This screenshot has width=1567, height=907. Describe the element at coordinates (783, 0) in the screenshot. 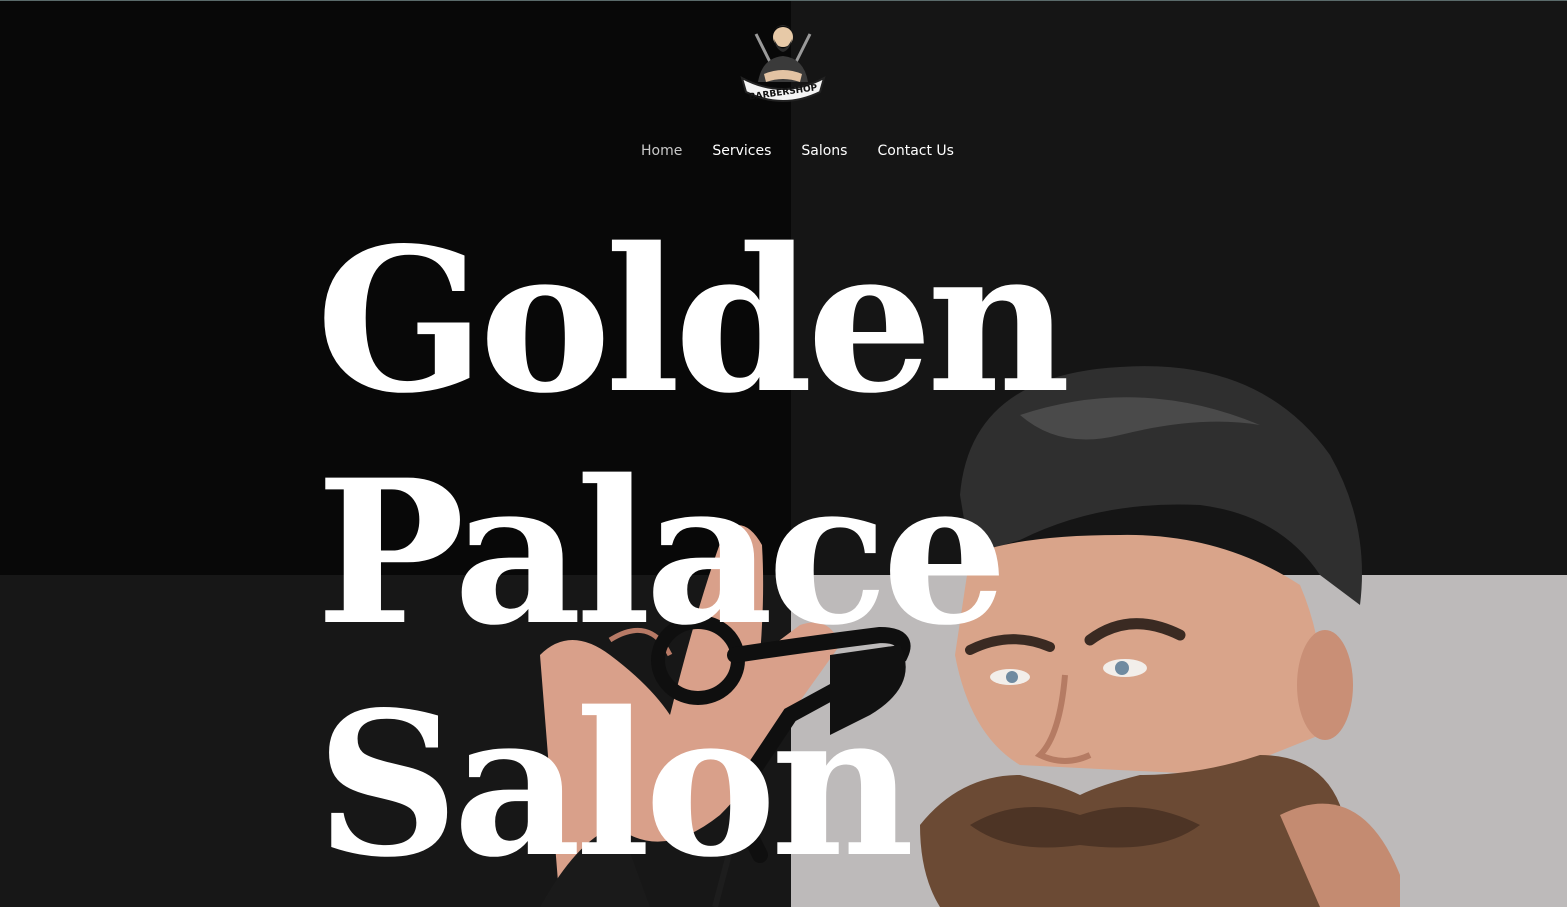

I see `top-divider` at that location.